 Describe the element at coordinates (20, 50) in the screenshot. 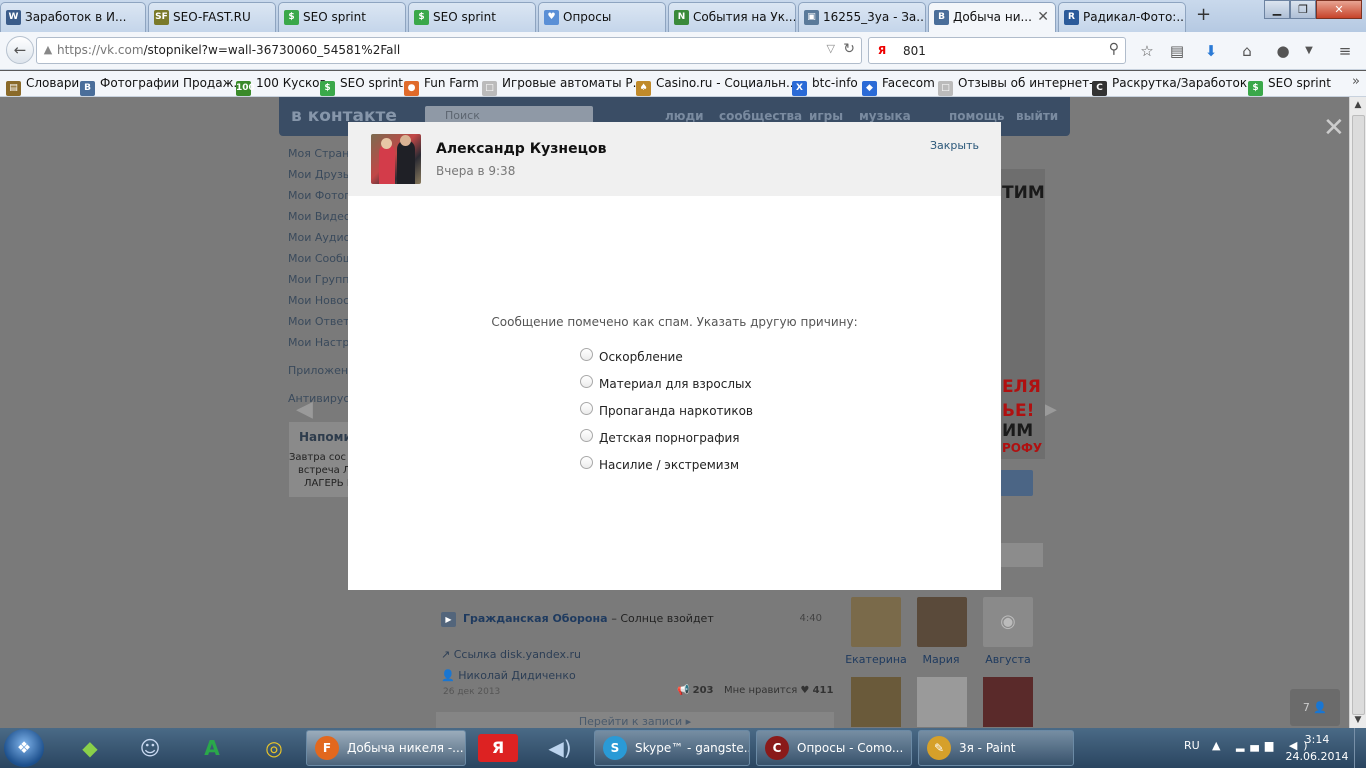

I see `back-button: ←` at that location.